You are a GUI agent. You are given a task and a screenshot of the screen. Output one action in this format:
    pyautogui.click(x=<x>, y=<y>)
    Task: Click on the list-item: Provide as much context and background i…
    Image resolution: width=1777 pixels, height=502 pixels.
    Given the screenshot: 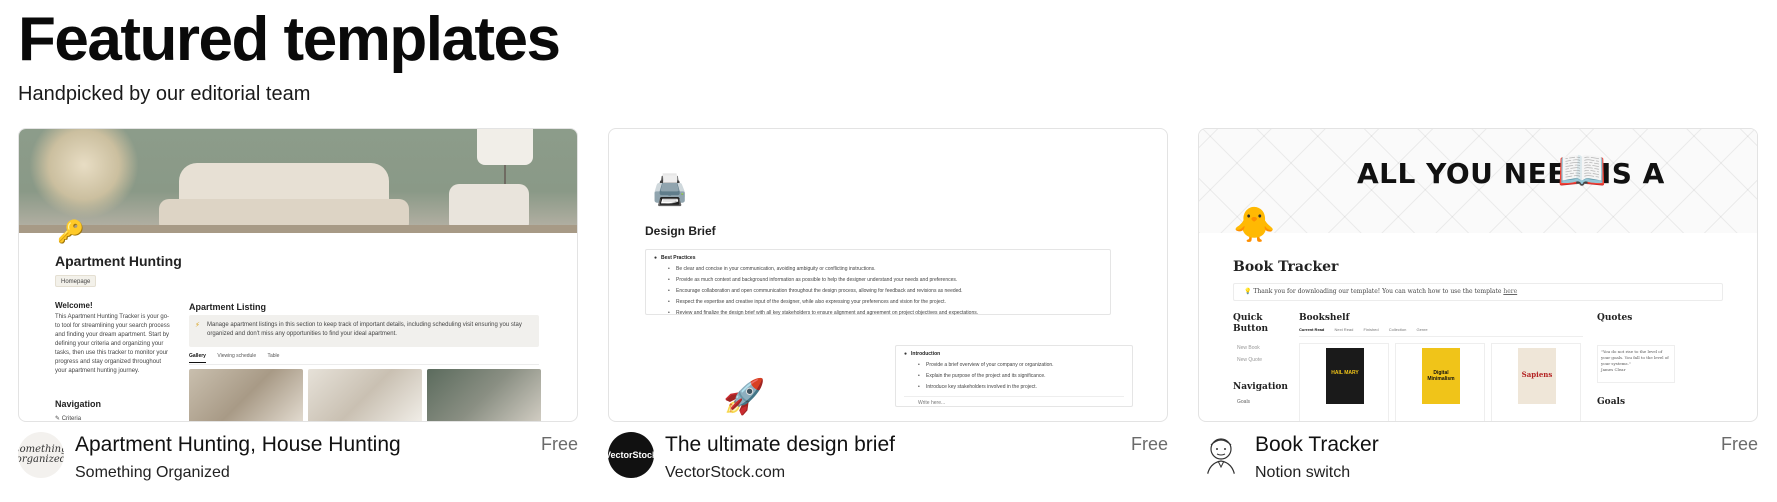 What is the action you would take?
    pyautogui.click(x=878, y=280)
    